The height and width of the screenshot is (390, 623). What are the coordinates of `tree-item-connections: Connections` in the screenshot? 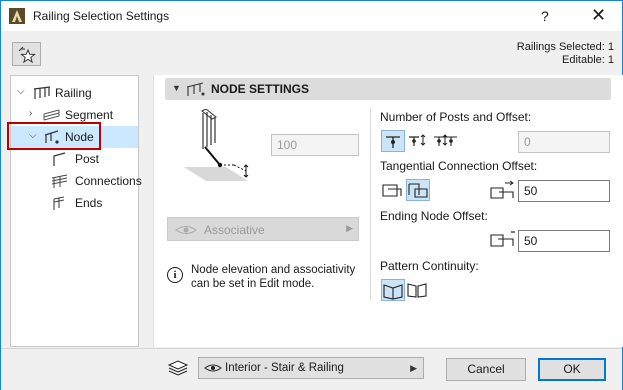 It's located at (76, 181).